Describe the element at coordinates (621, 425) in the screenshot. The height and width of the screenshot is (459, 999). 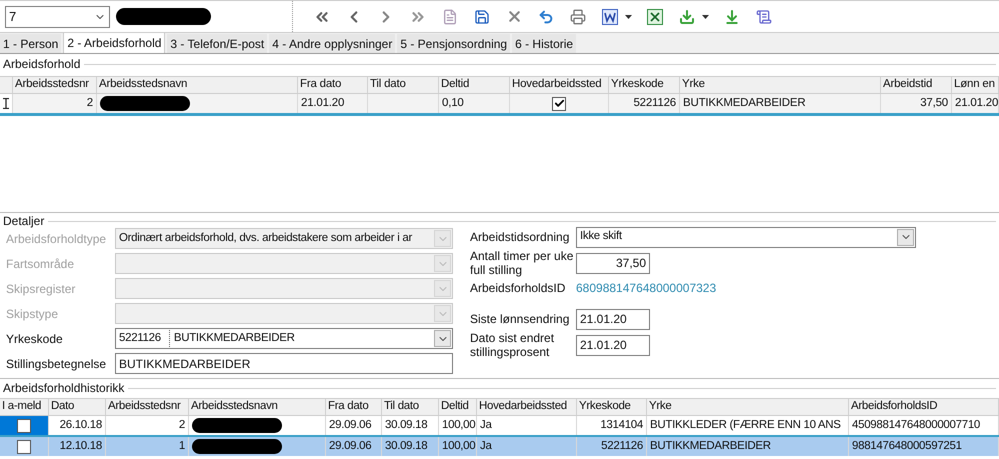
I see `table-cell-text: 1314104` at that location.